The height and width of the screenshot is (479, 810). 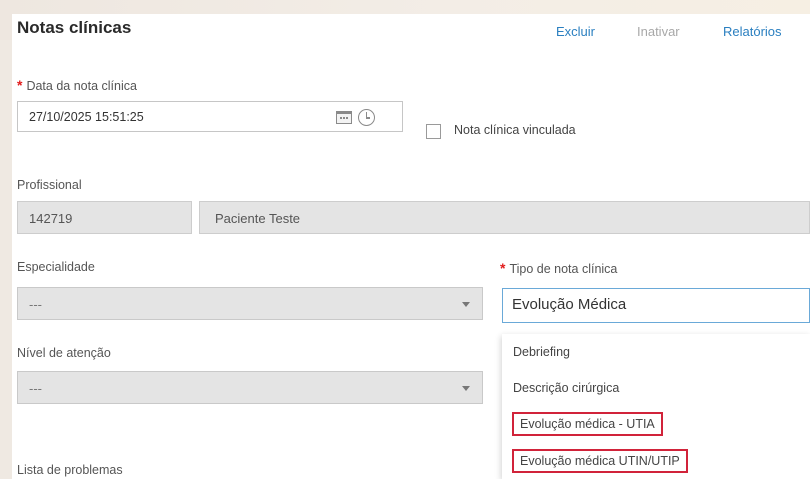 What do you see at coordinates (658, 31) in the screenshot?
I see `inativar-button: Inativar` at bounding box center [658, 31].